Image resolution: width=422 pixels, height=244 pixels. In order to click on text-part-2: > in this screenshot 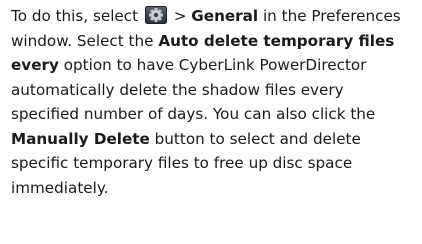, I will do `click(180, 16)`.